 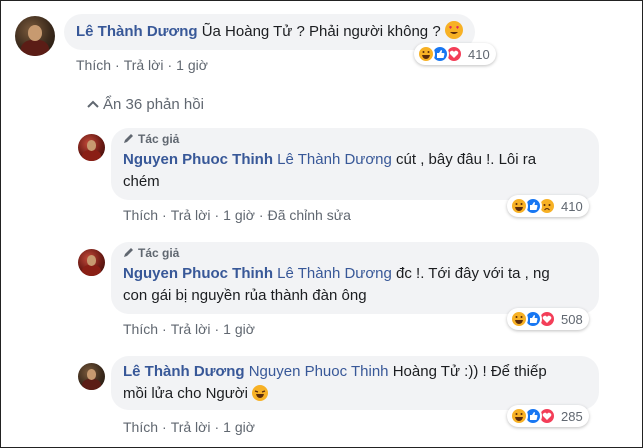 What do you see at coordinates (469, 371) in the screenshot?
I see `reply-text: Hoàng Tử :)) ! Để thiếp` at bounding box center [469, 371].